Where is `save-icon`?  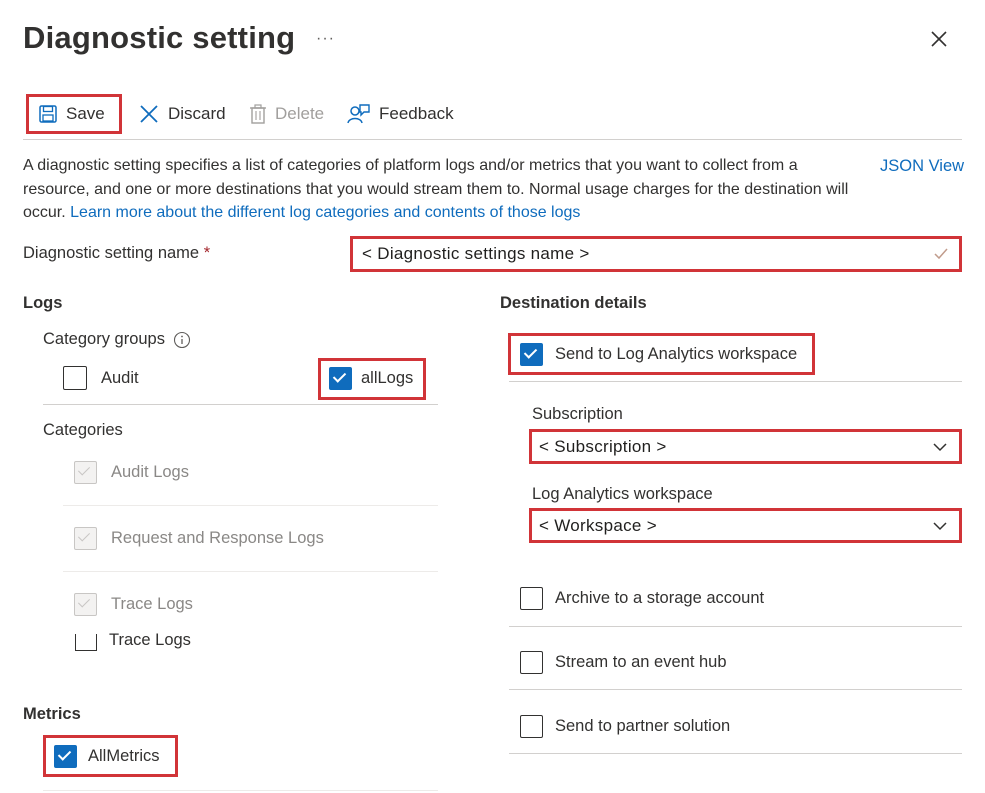
save-icon is located at coordinates (48, 114).